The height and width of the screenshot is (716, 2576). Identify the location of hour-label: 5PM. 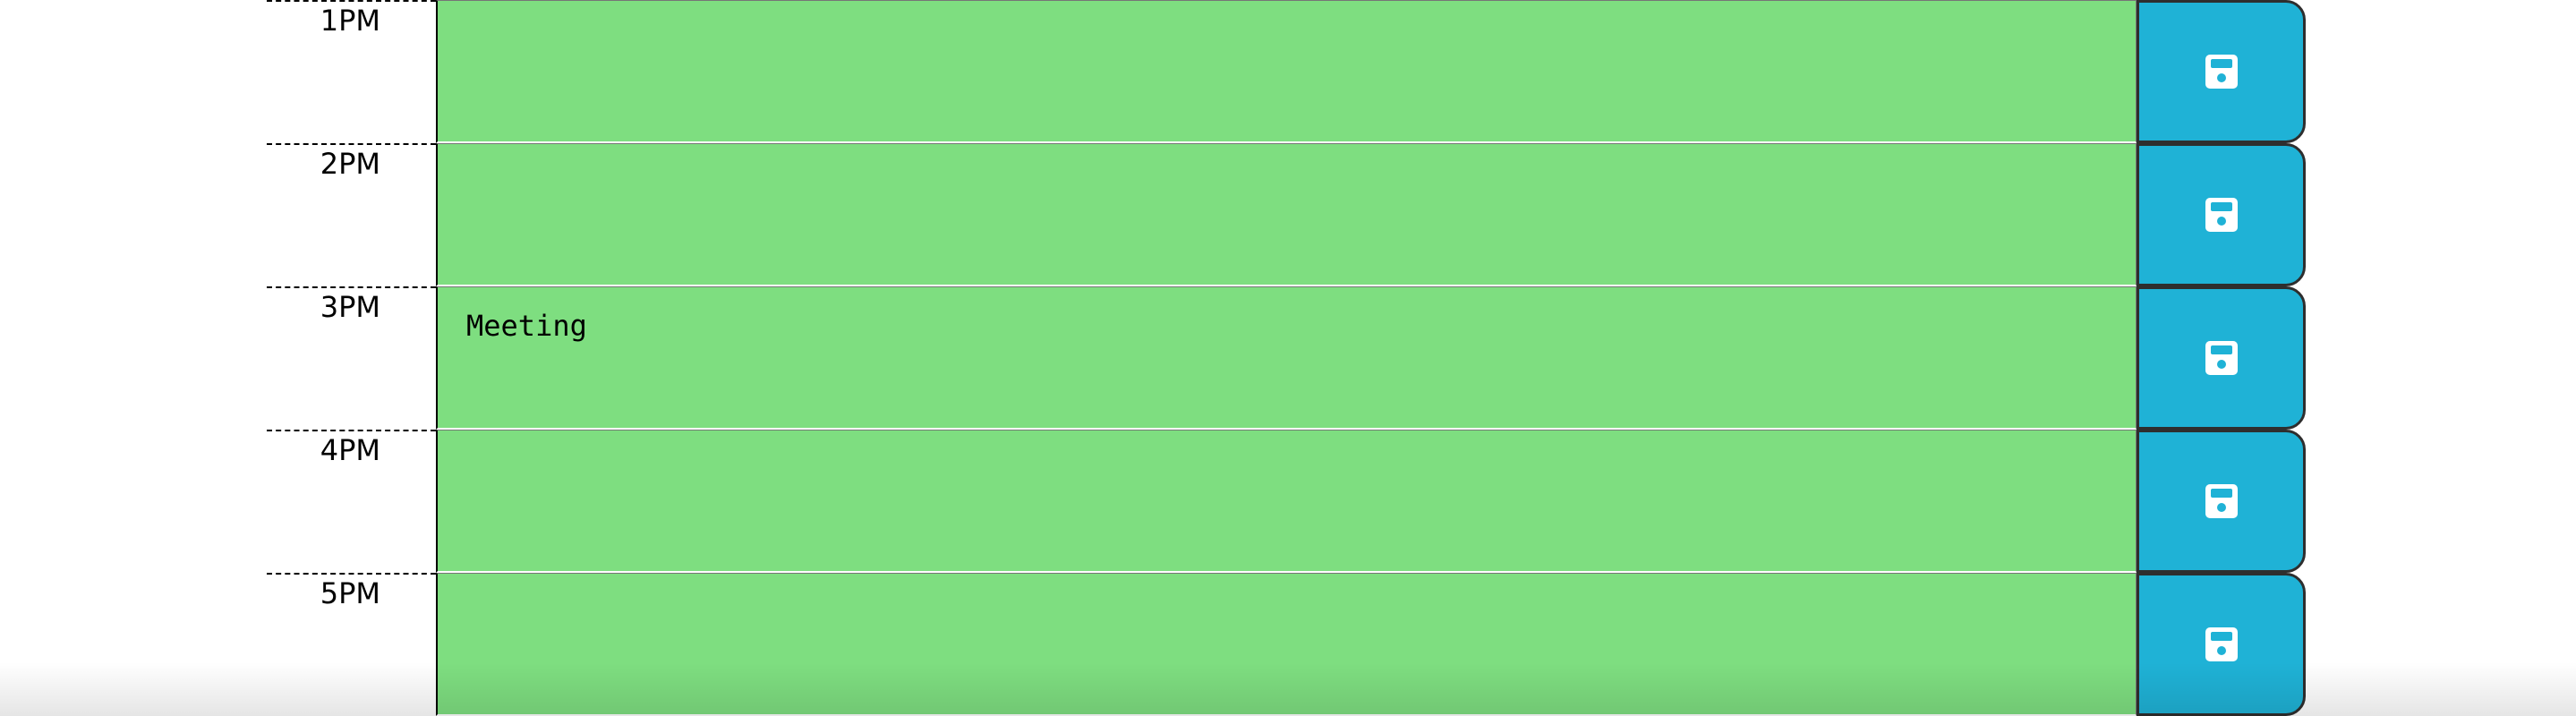
(351, 644).